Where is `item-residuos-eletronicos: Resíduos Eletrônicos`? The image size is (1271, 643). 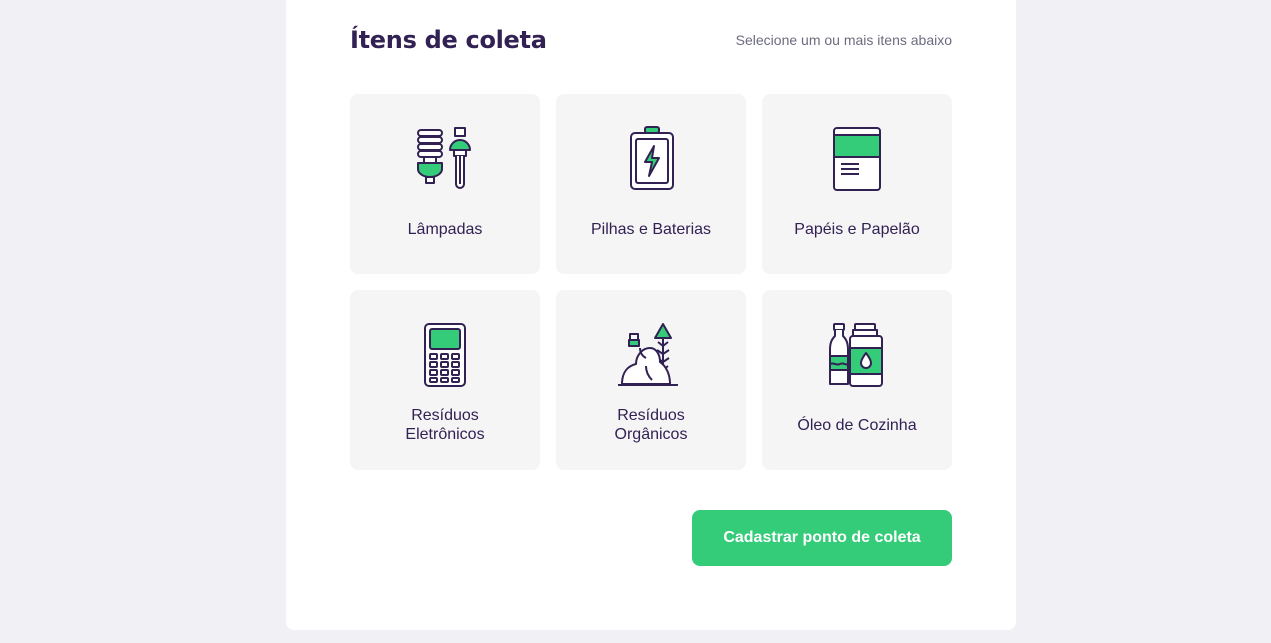 item-residuos-eletronicos: Resíduos Eletrônicos is located at coordinates (445, 380).